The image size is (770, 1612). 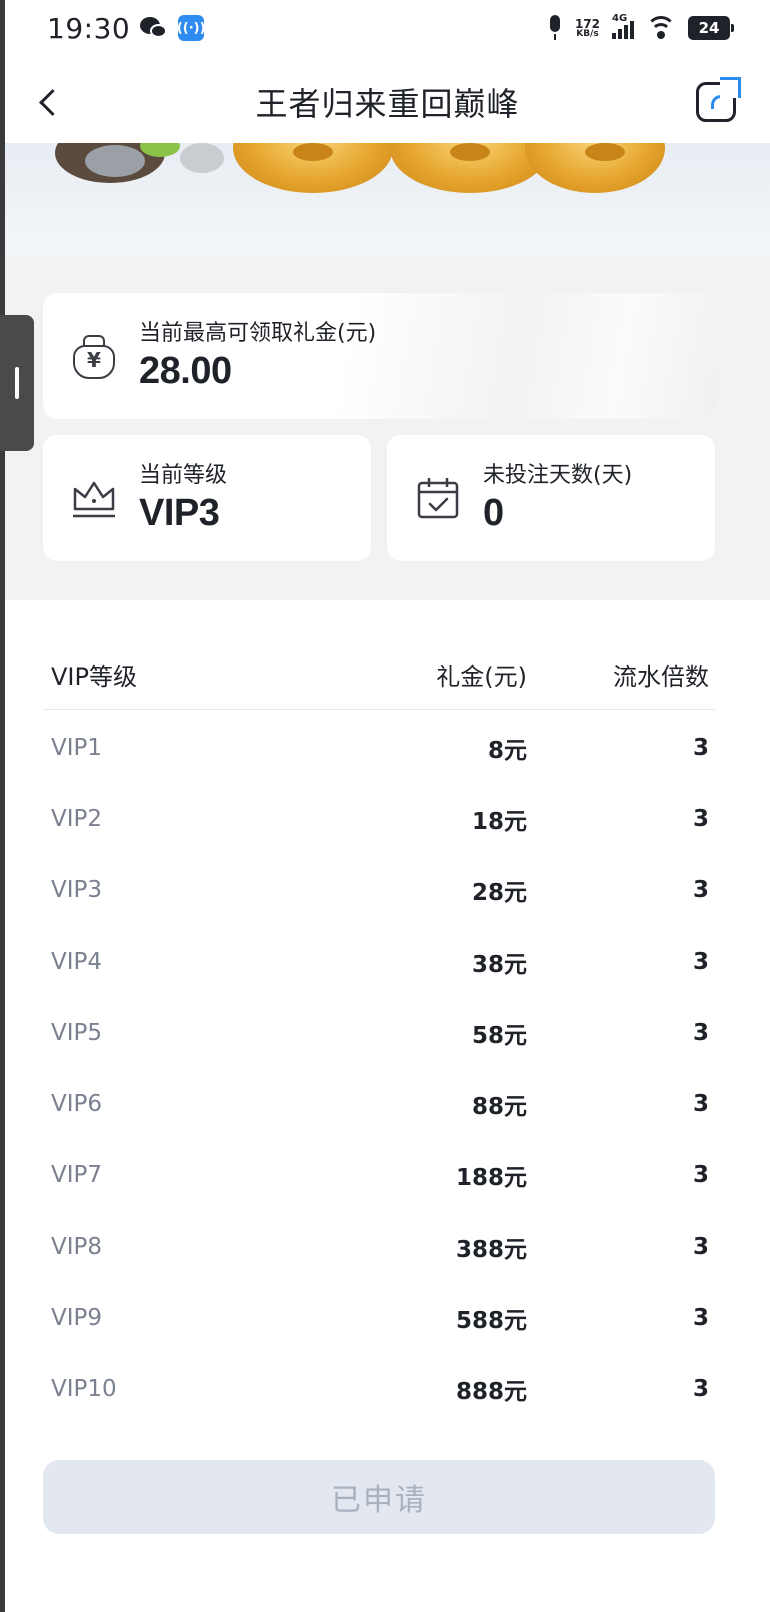 I want to click on max-gift-info: 当前最高可领取礼金(元) 28.00, so click(x=257, y=356).